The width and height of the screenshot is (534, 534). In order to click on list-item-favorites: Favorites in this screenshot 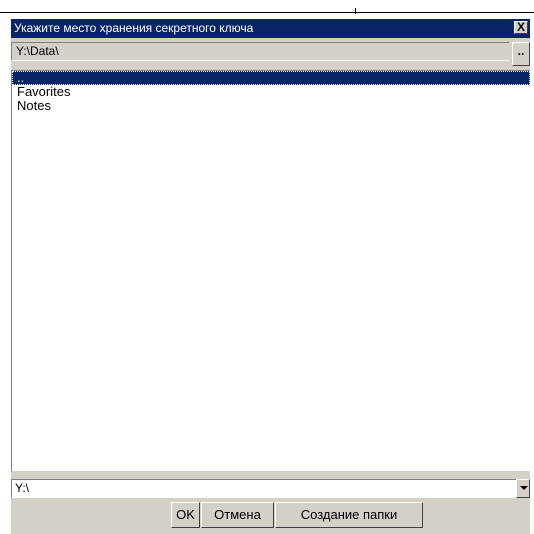, I will do `click(271, 92)`.